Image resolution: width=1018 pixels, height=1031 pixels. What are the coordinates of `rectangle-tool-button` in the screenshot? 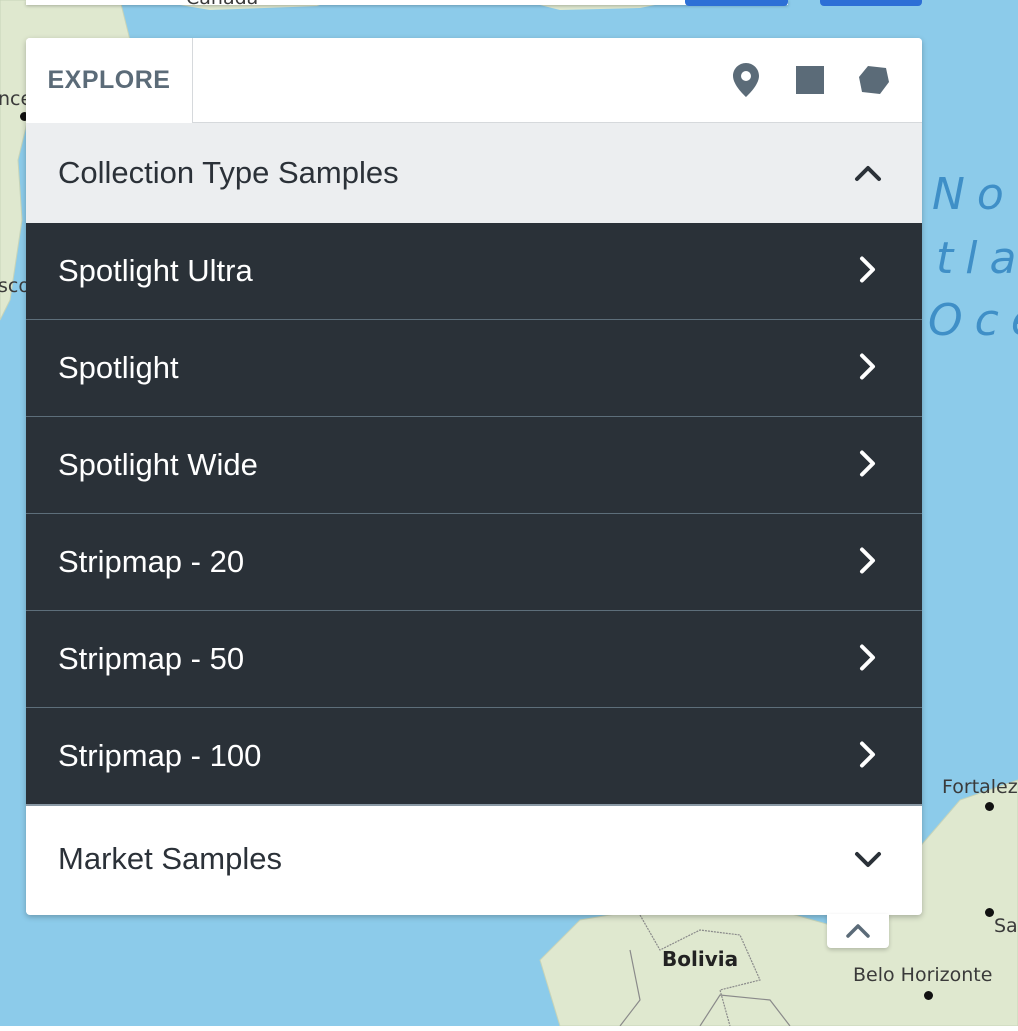 It's located at (810, 80).